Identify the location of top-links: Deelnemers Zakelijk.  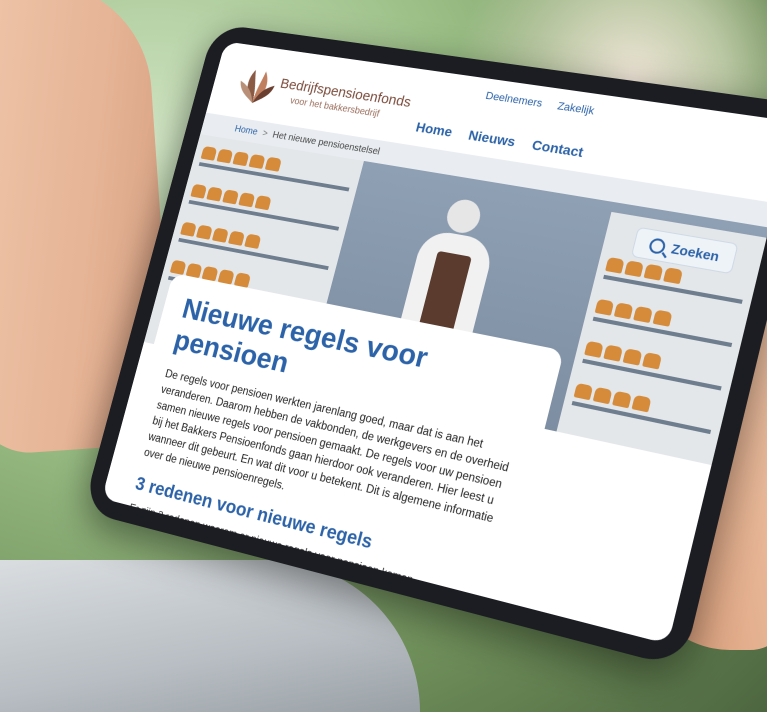
(539, 103).